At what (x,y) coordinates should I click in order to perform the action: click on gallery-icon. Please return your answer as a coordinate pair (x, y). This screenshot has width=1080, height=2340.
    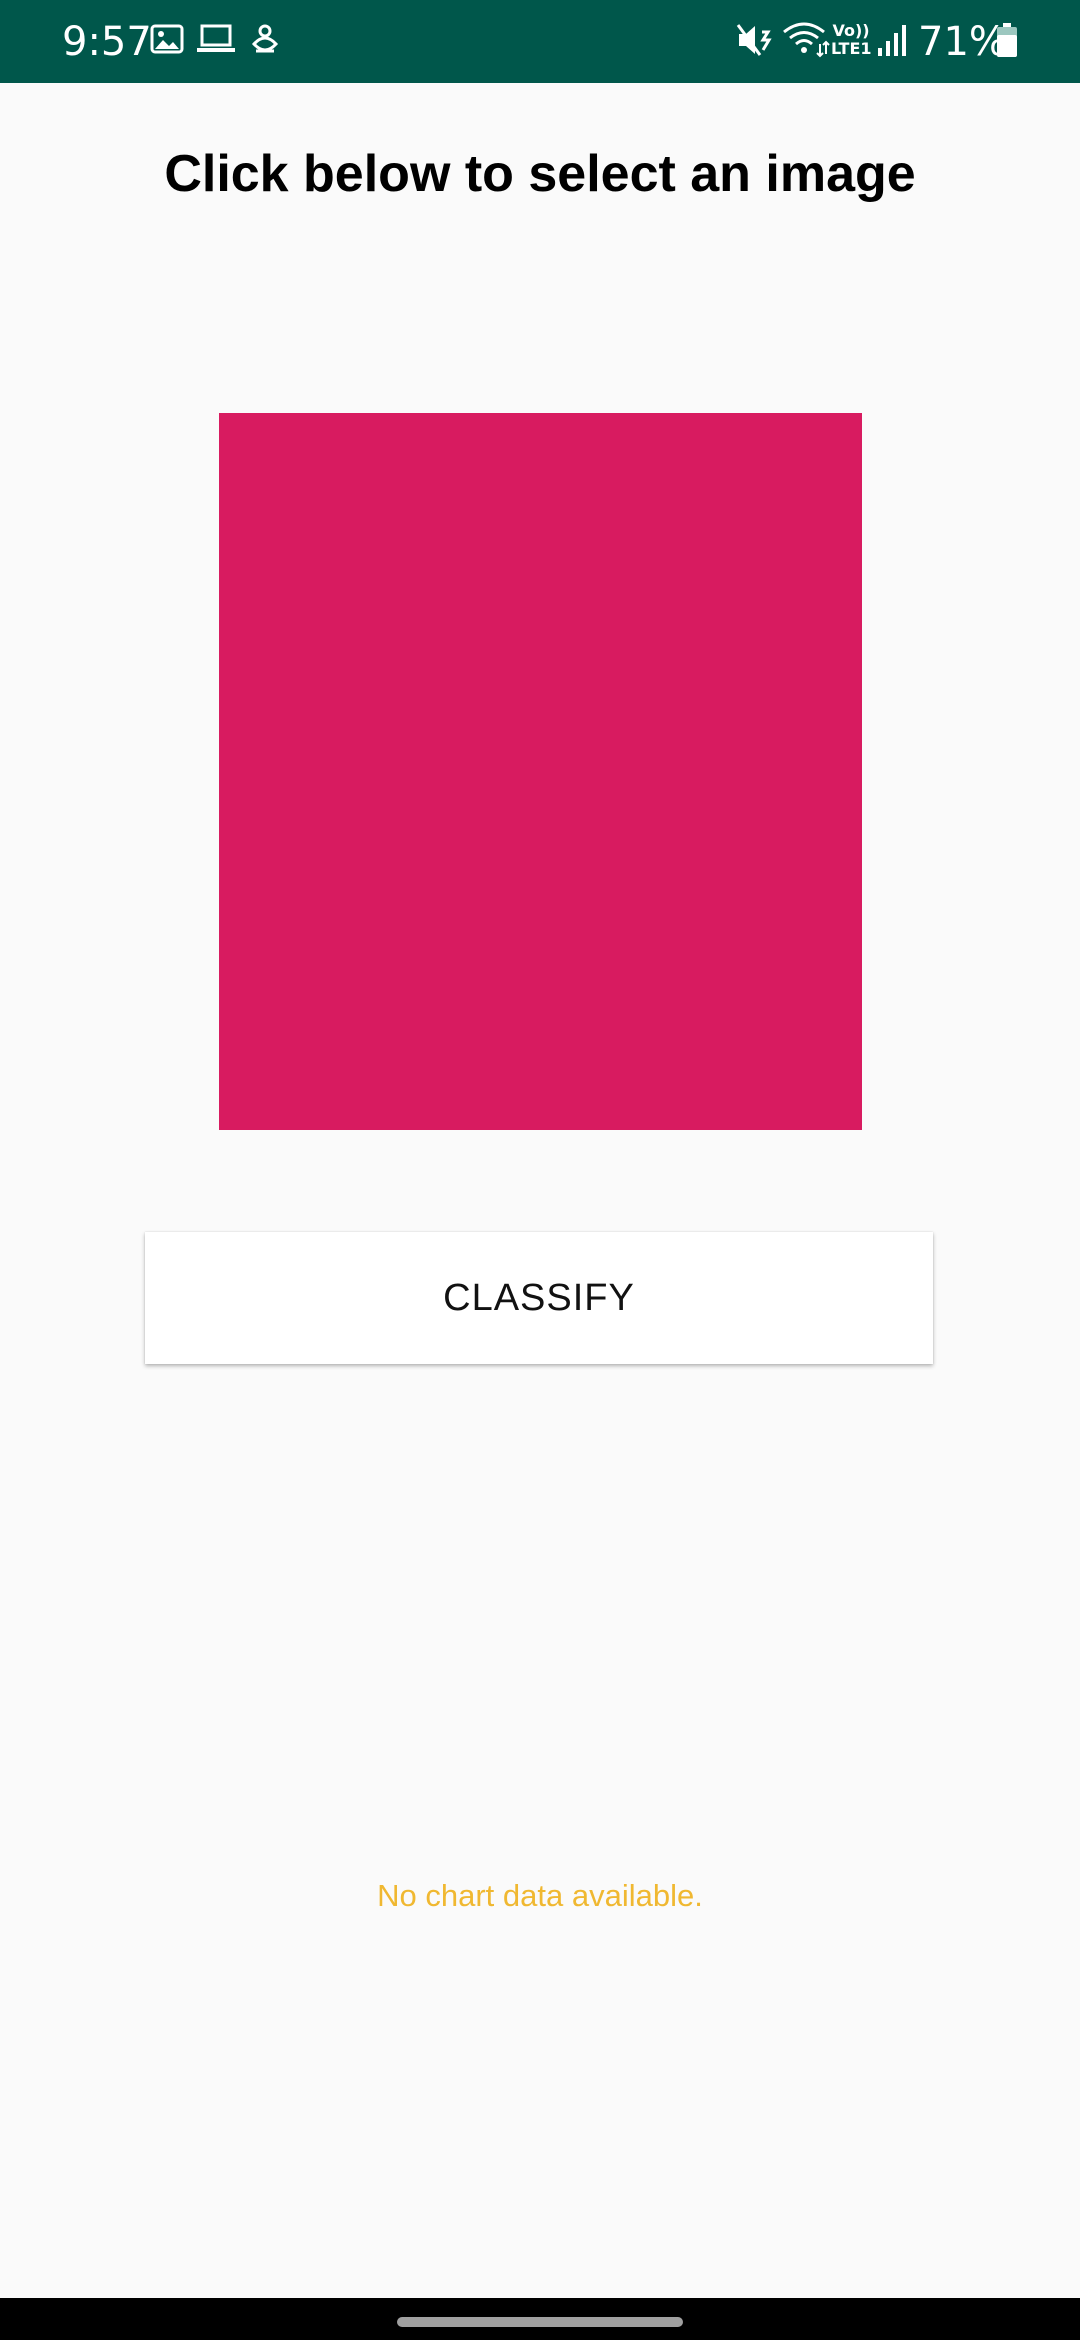
    Looking at the image, I should click on (167, 41).